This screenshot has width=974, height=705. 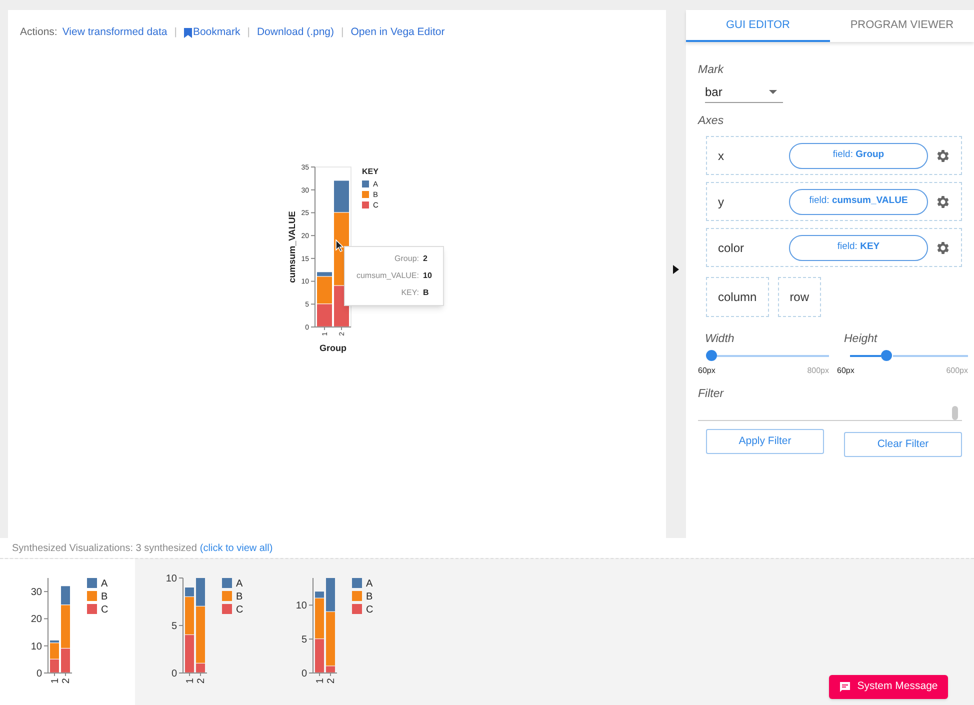 I want to click on legend-title: KEY, so click(x=370, y=171).